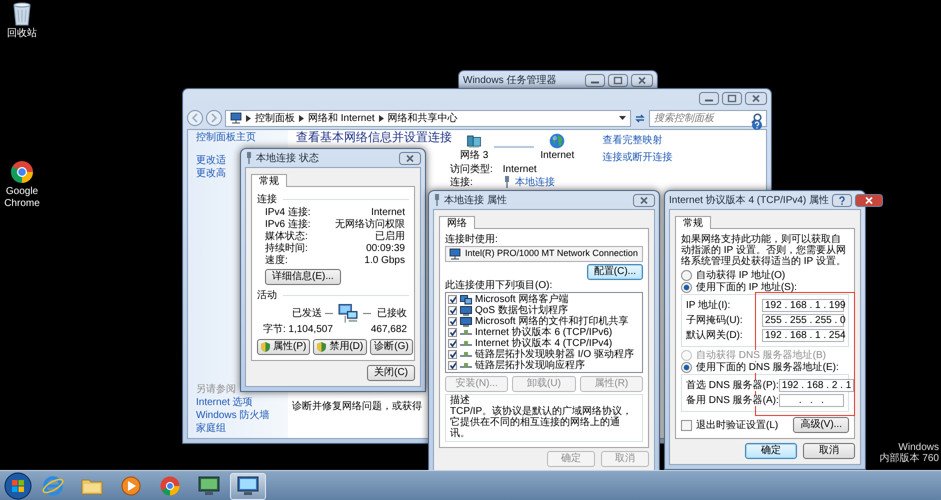  Describe the element at coordinates (637, 157) in the screenshot. I see `connect-link: 连接或断开连接` at that location.